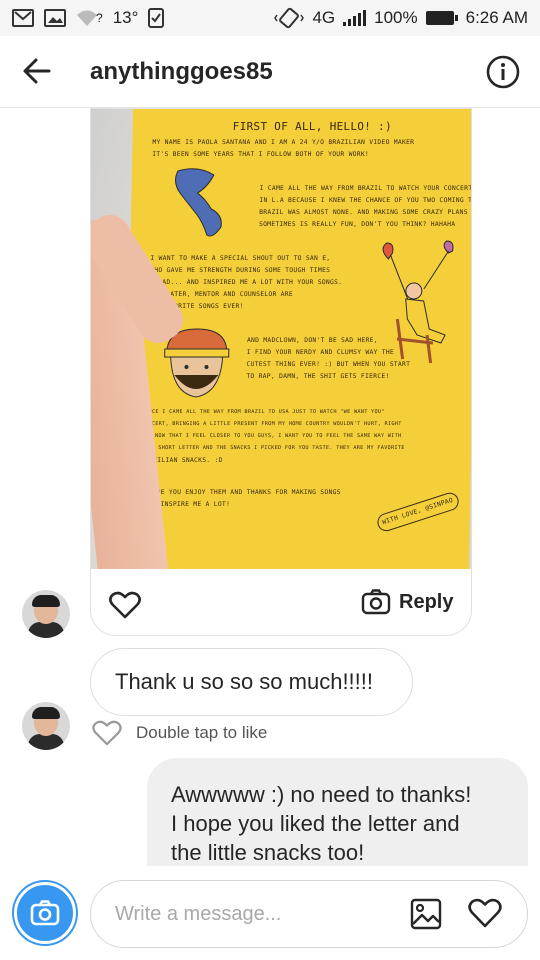 This screenshot has width=540, height=960. What do you see at coordinates (396, 17) in the screenshot?
I see `battery-percent: 100%` at bounding box center [396, 17].